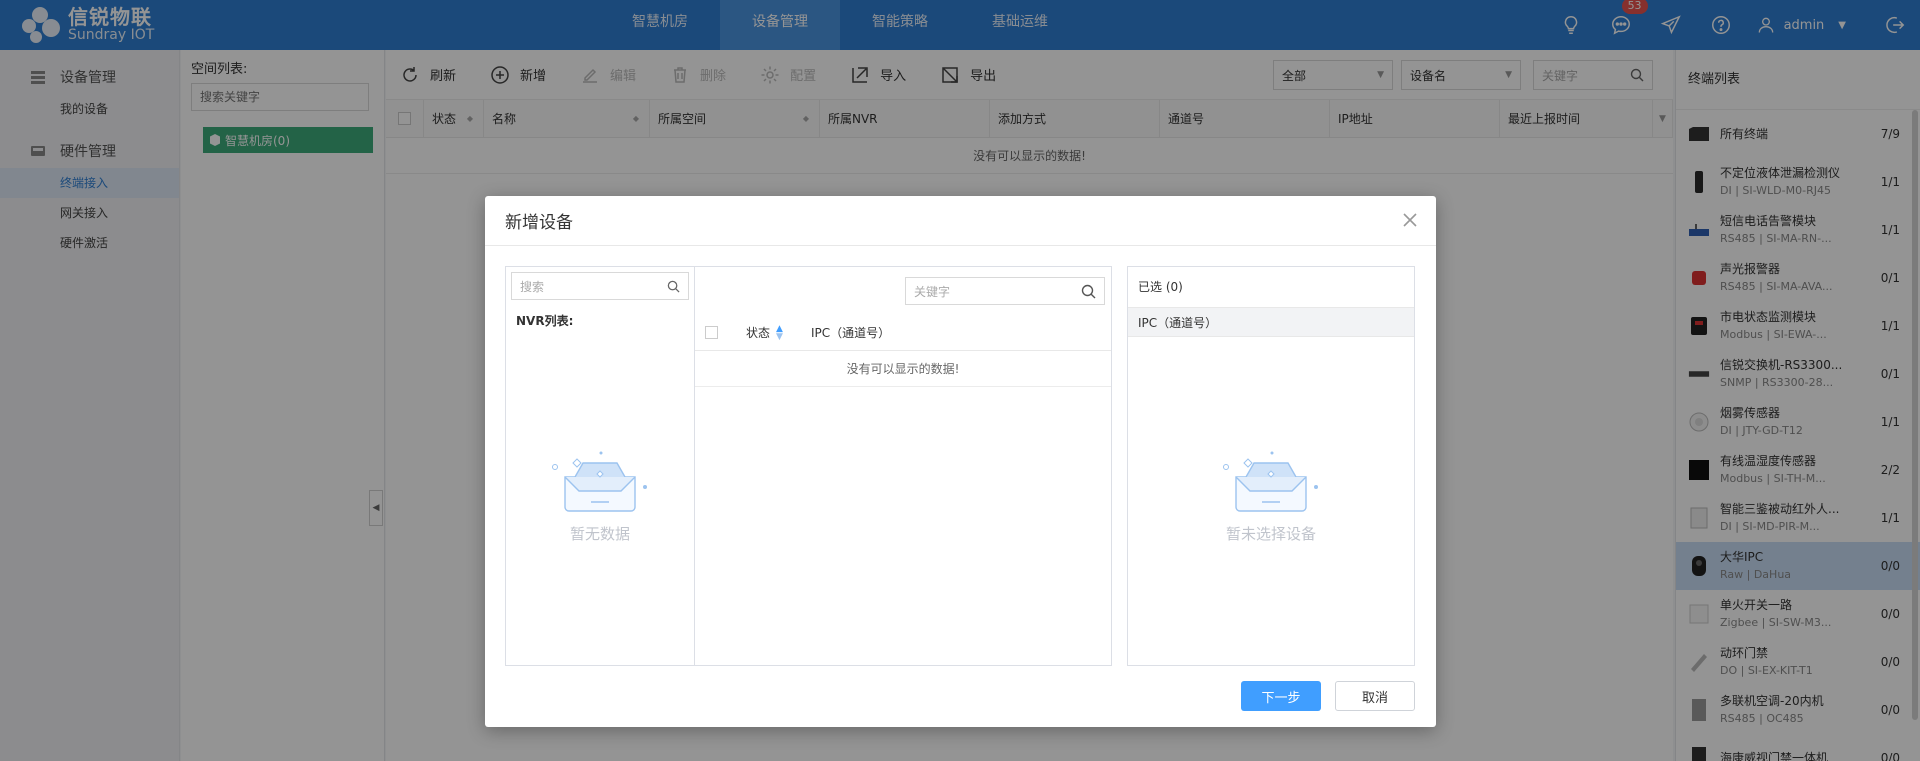 The width and height of the screenshot is (1920, 761). I want to click on selected-column-ipc: IPC（通道号）, so click(1271, 322).